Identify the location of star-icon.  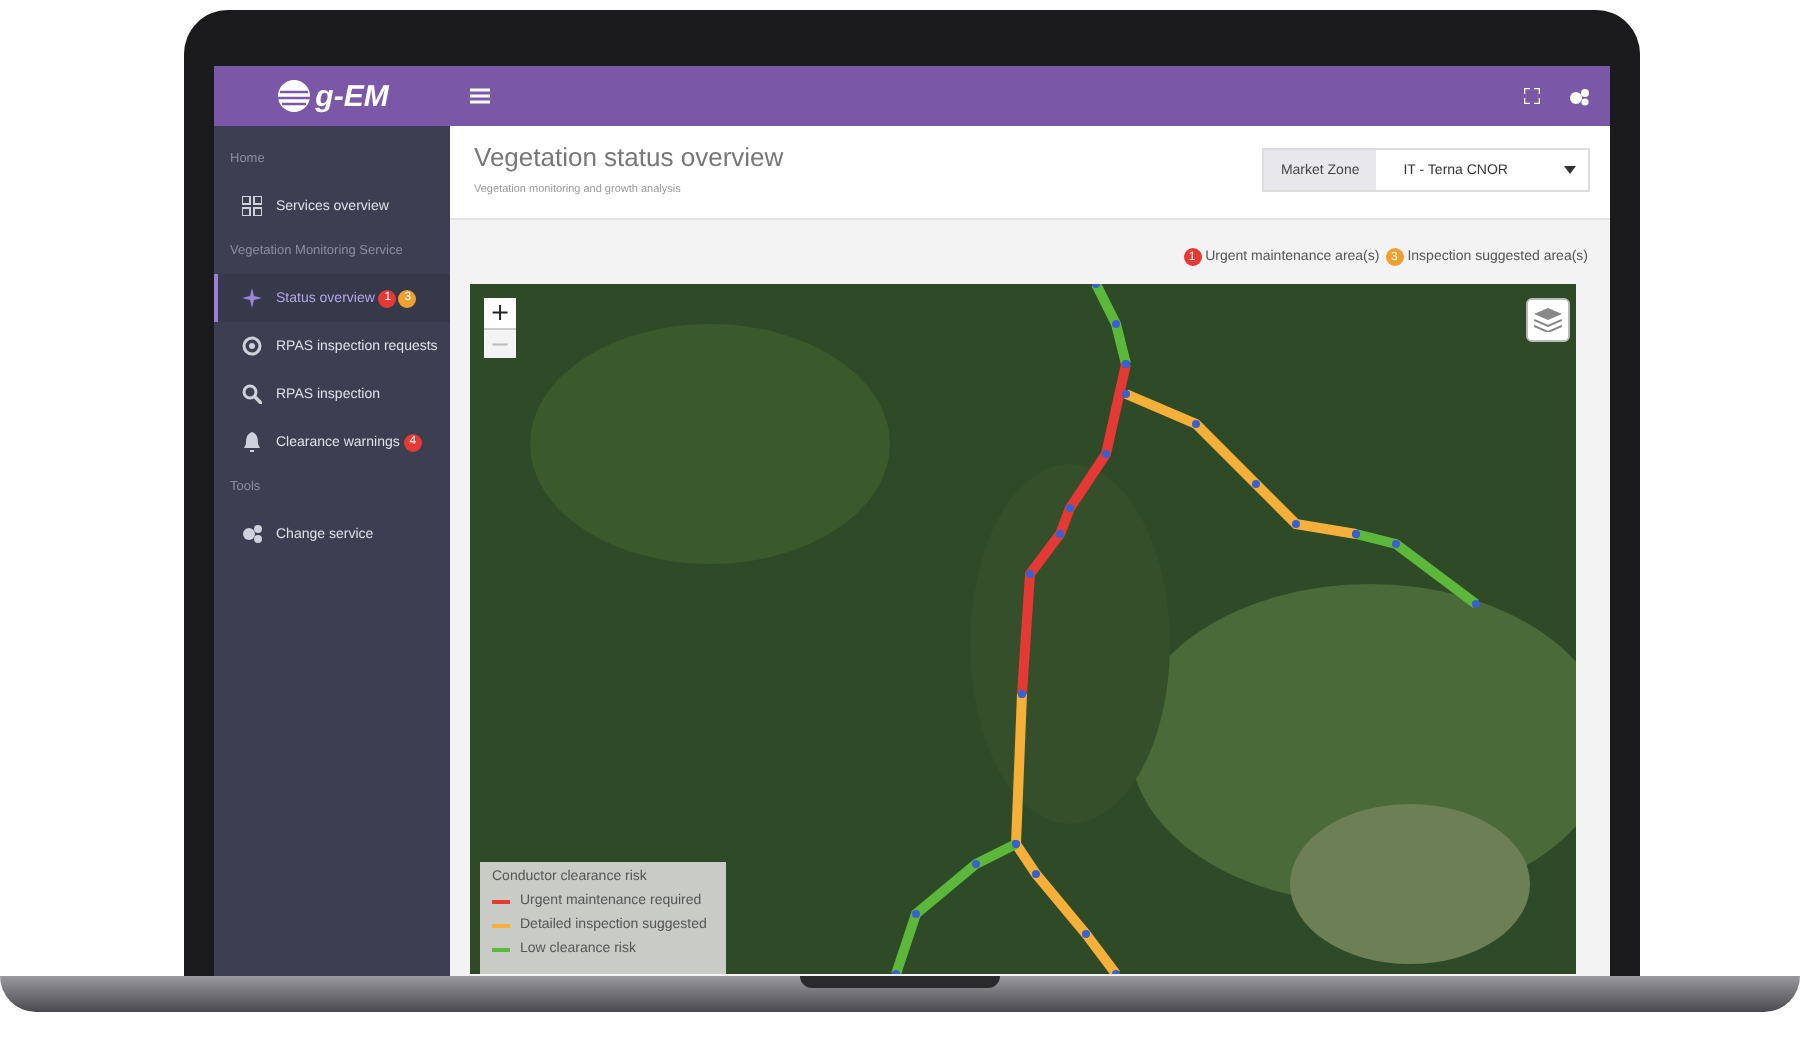
(252, 298).